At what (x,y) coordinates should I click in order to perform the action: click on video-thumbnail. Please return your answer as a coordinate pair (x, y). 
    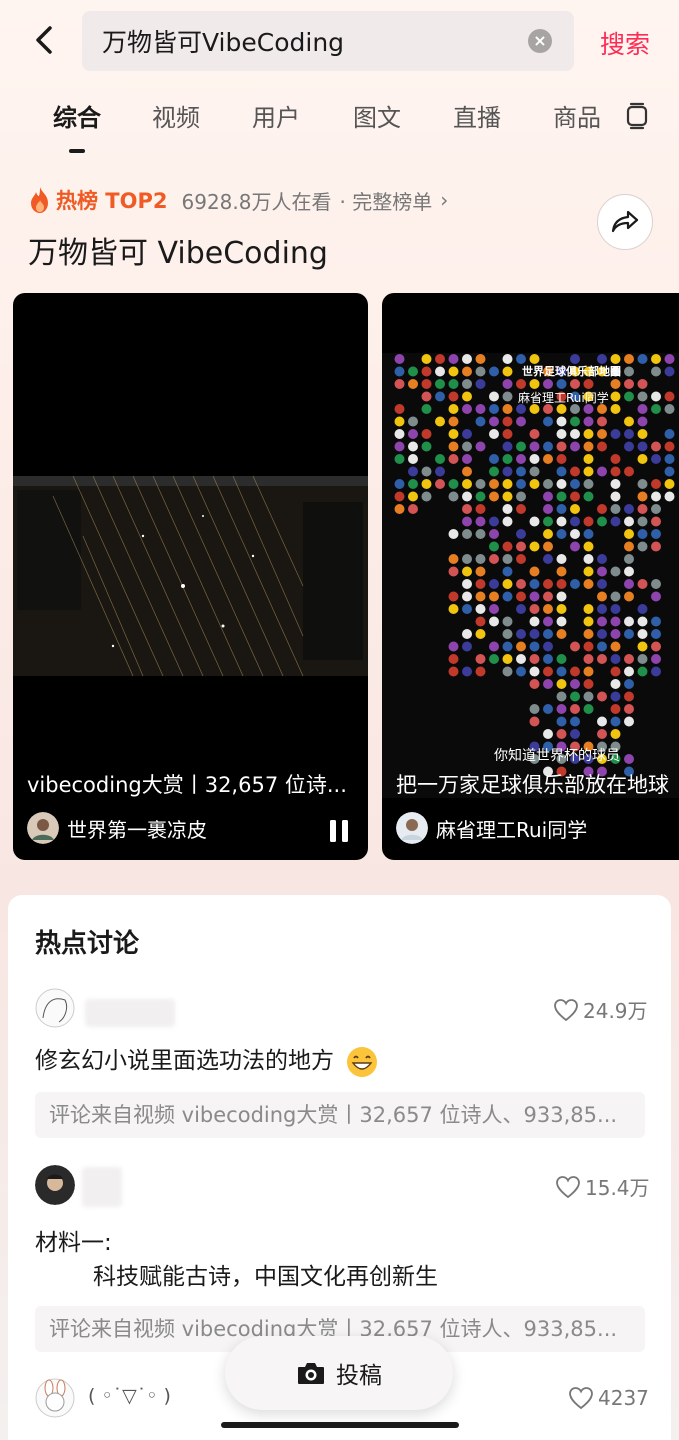
    Looking at the image, I should click on (190, 576).